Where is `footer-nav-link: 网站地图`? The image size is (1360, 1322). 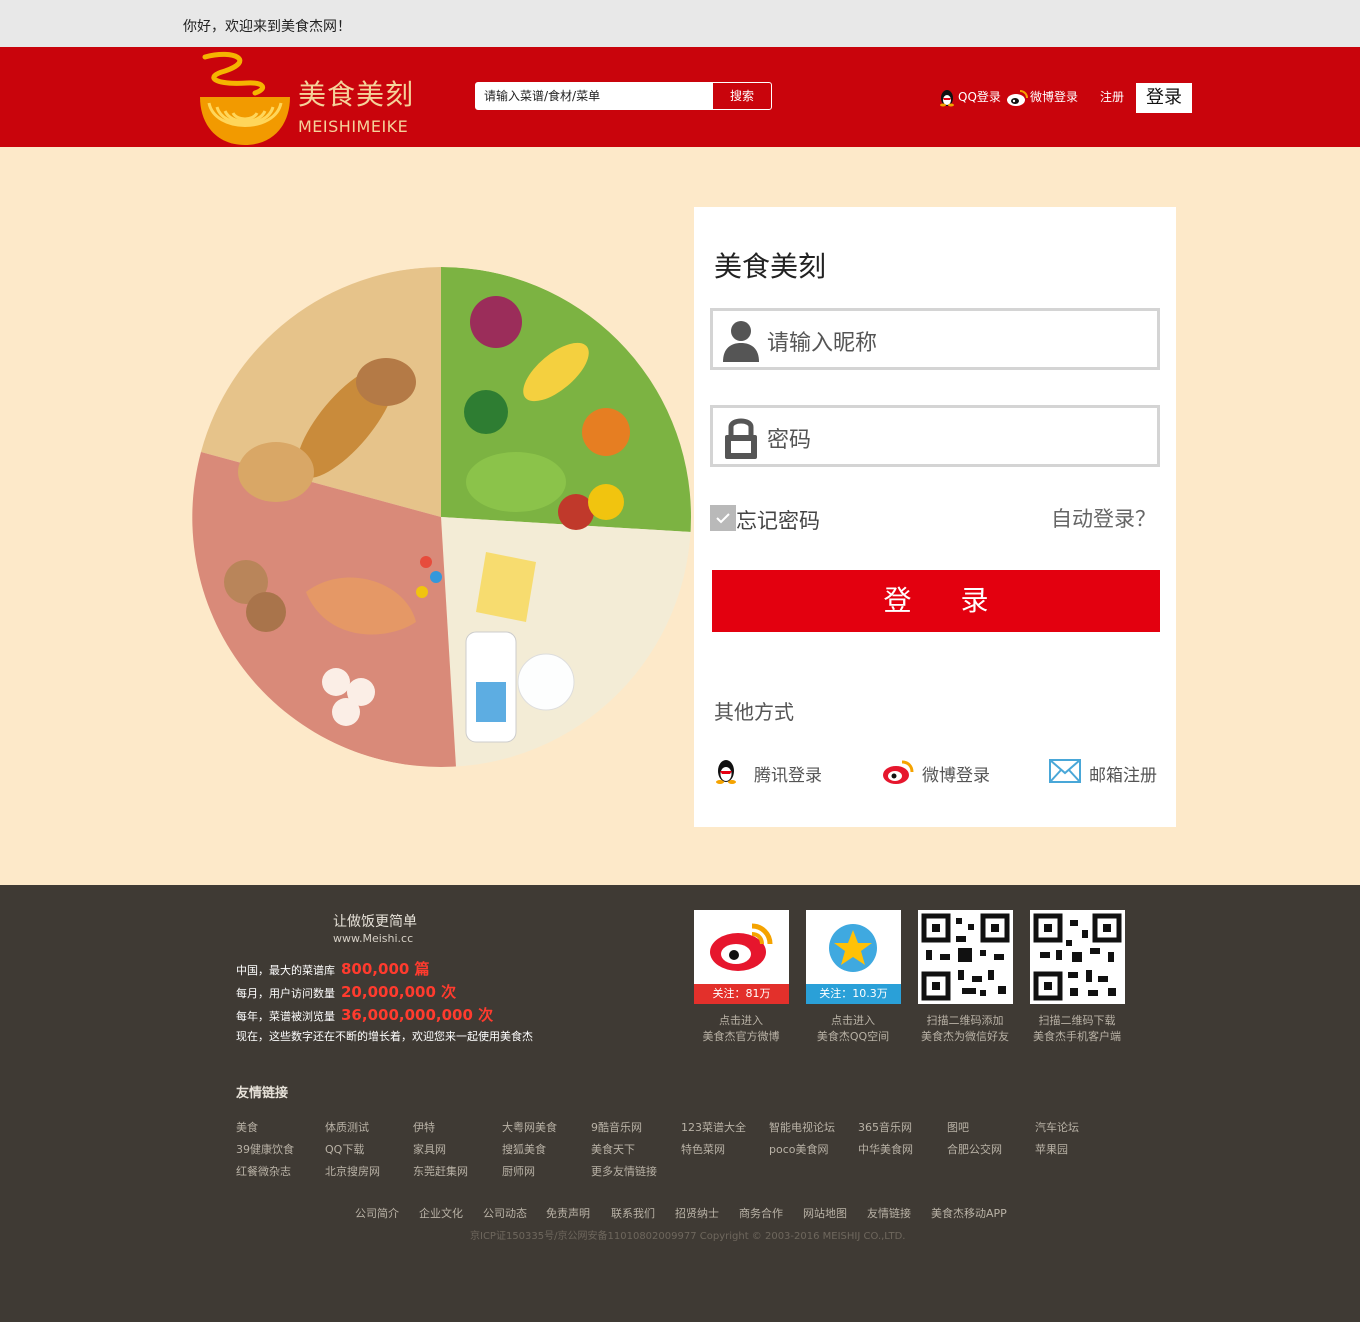
footer-nav-link: 网站地图 is located at coordinates (825, 1213).